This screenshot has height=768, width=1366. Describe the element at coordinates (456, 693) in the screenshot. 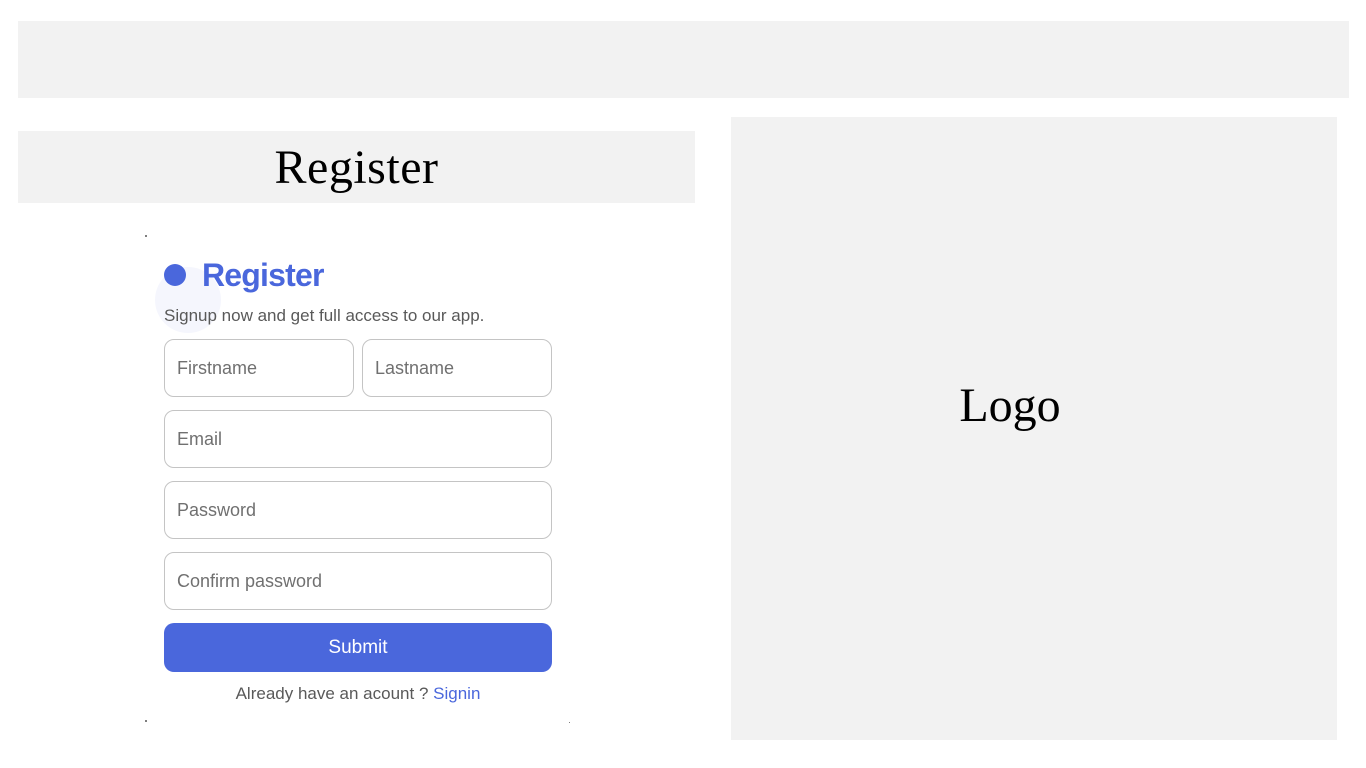

I see `signin-link: Signin` at that location.